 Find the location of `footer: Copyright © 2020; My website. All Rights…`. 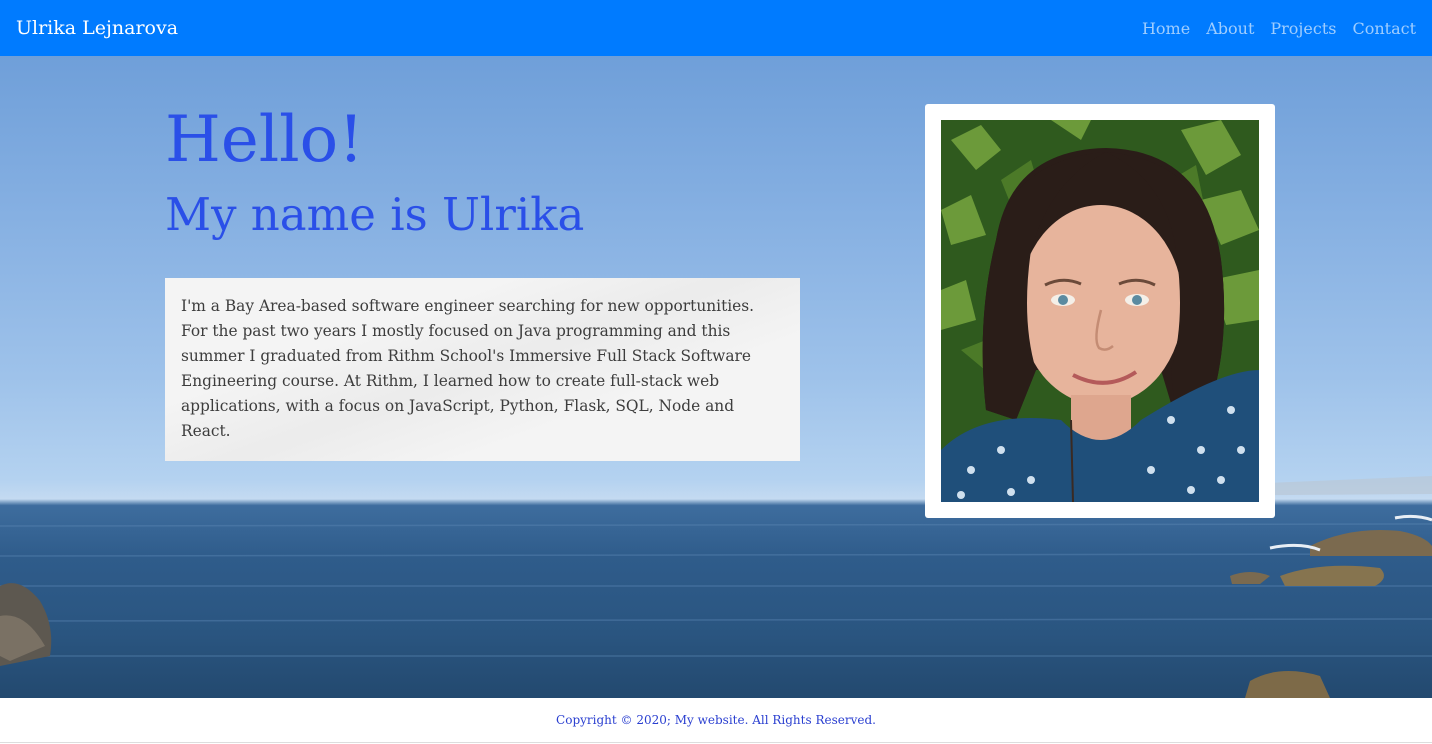

footer: Copyright © 2020; My website. All Rights… is located at coordinates (716, 720).